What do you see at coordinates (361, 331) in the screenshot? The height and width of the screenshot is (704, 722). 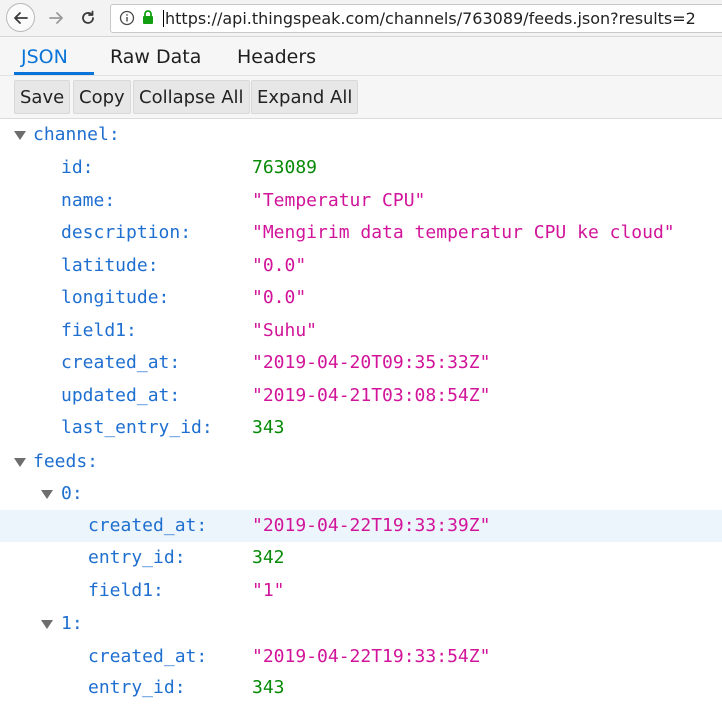 I see `tree-row: field1: "Suhu"` at bounding box center [361, 331].